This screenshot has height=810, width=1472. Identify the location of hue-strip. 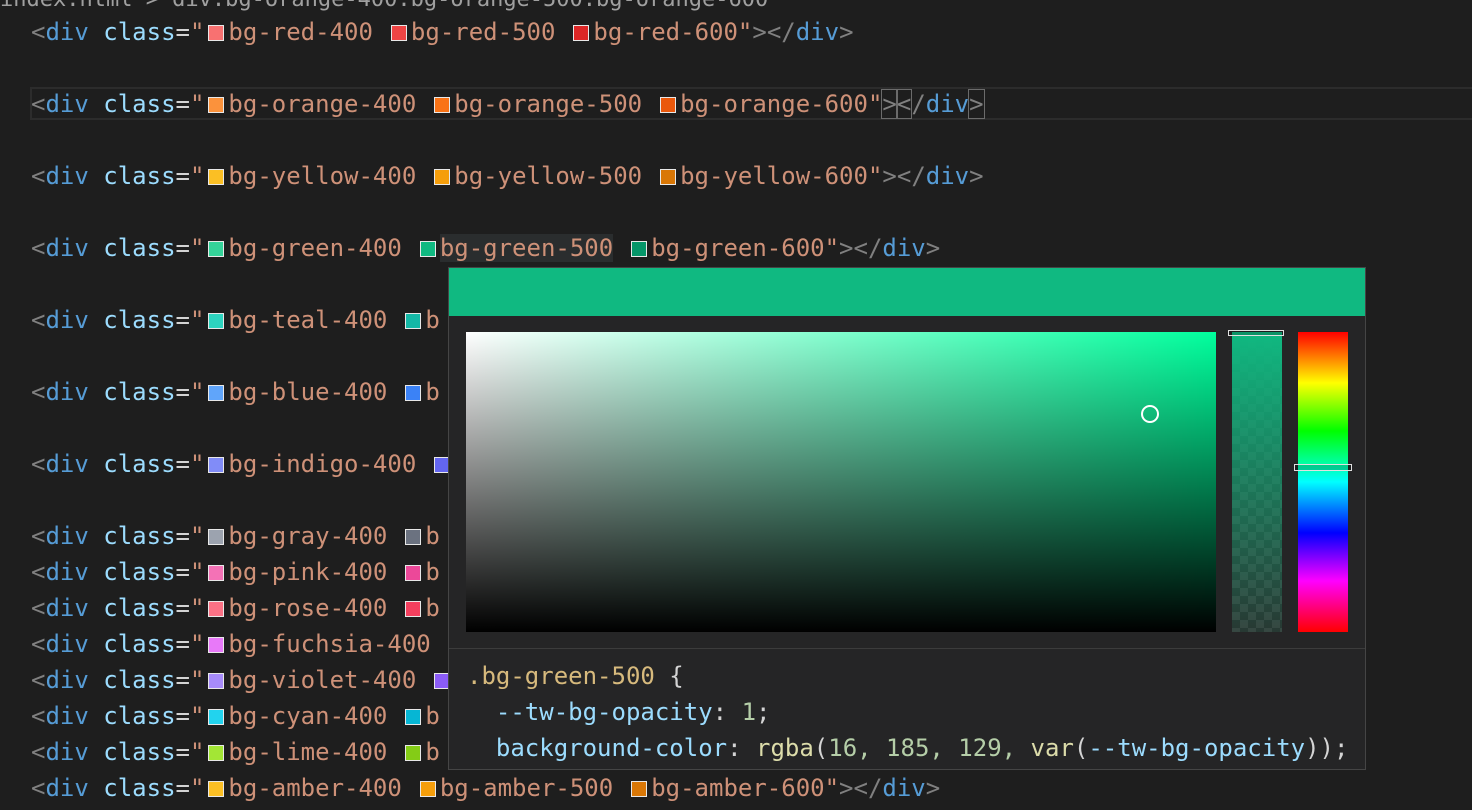
(1323, 482).